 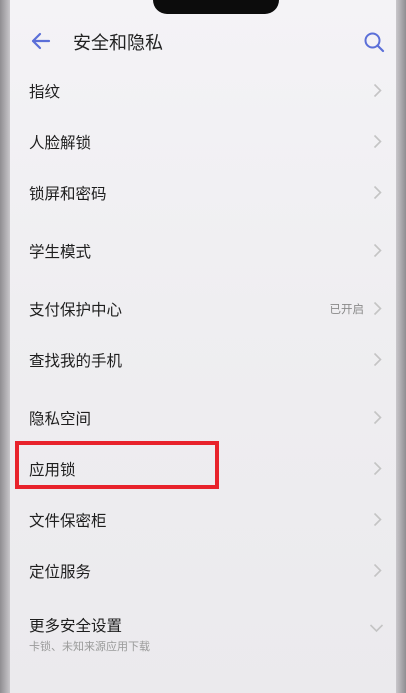 What do you see at coordinates (60, 419) in the screenshot?
I see `settings-item-label: 隐私空间` at bounding box center [60, 419].